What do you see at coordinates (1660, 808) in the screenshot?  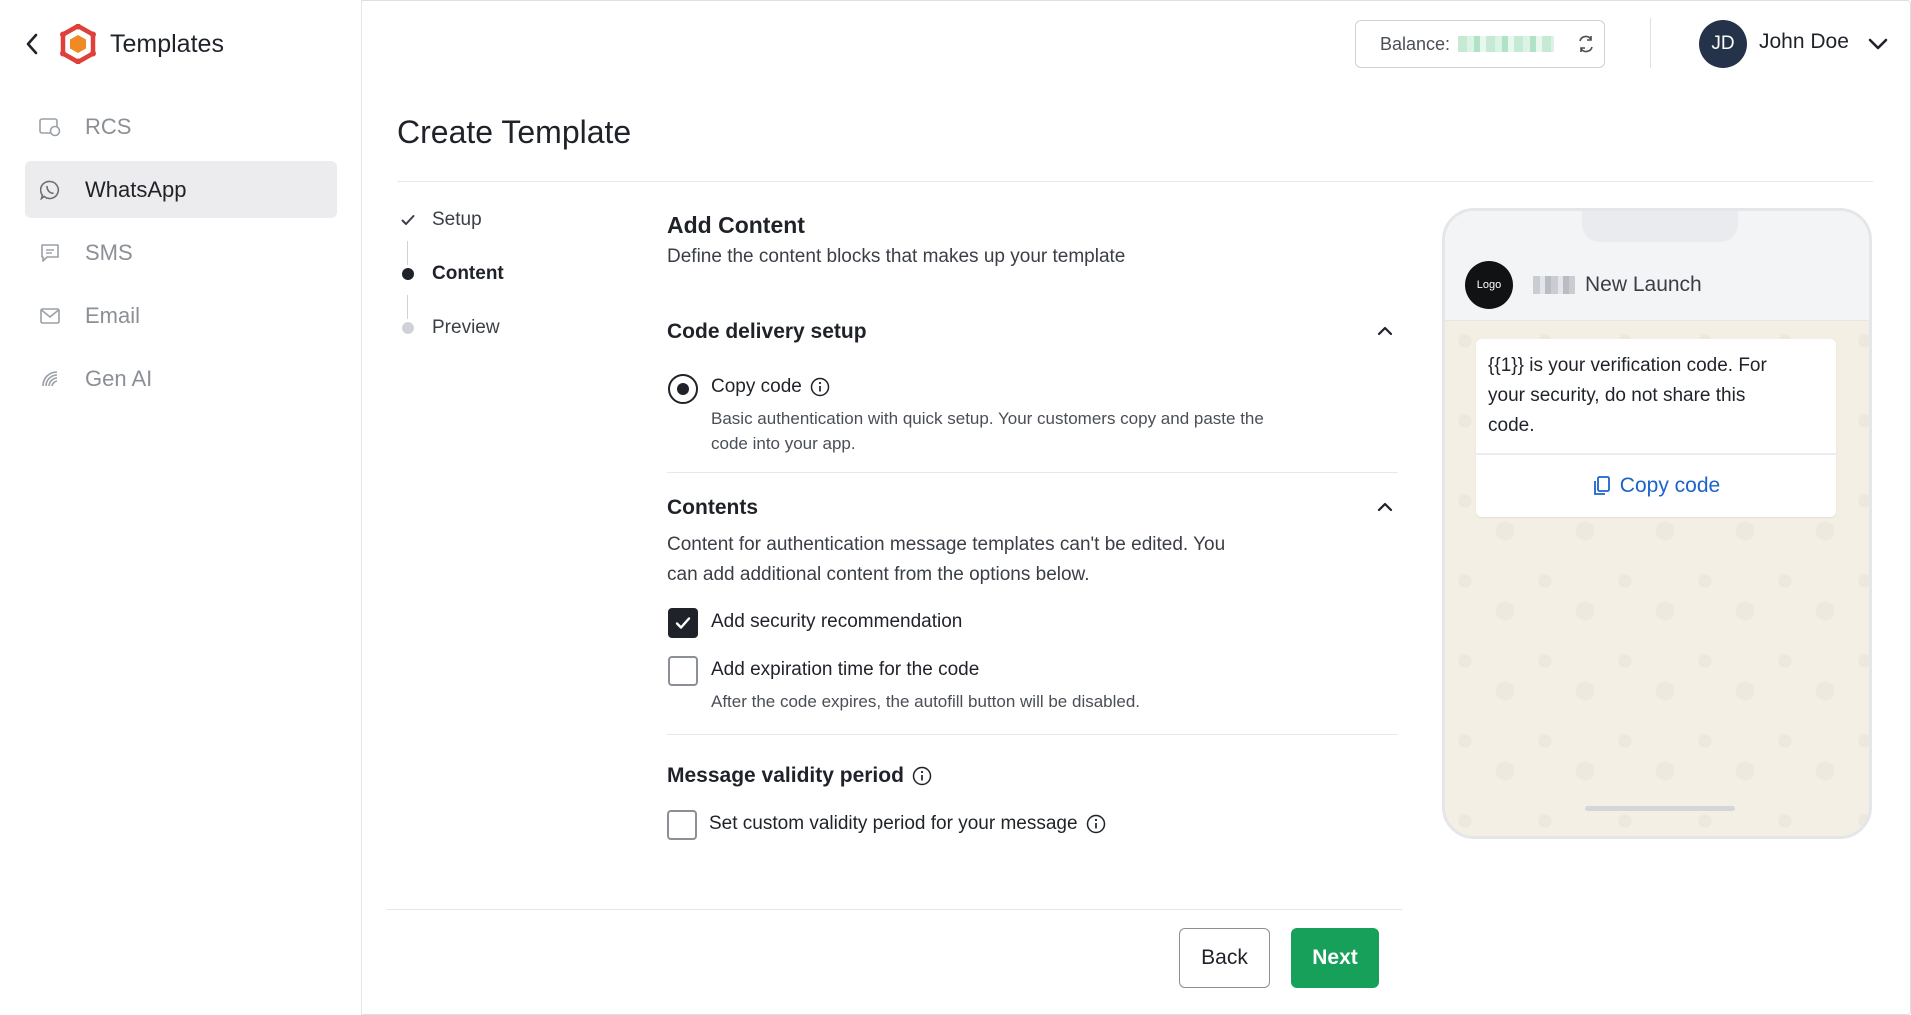 I see `home-indicator` at bounding box center [1660, 808].